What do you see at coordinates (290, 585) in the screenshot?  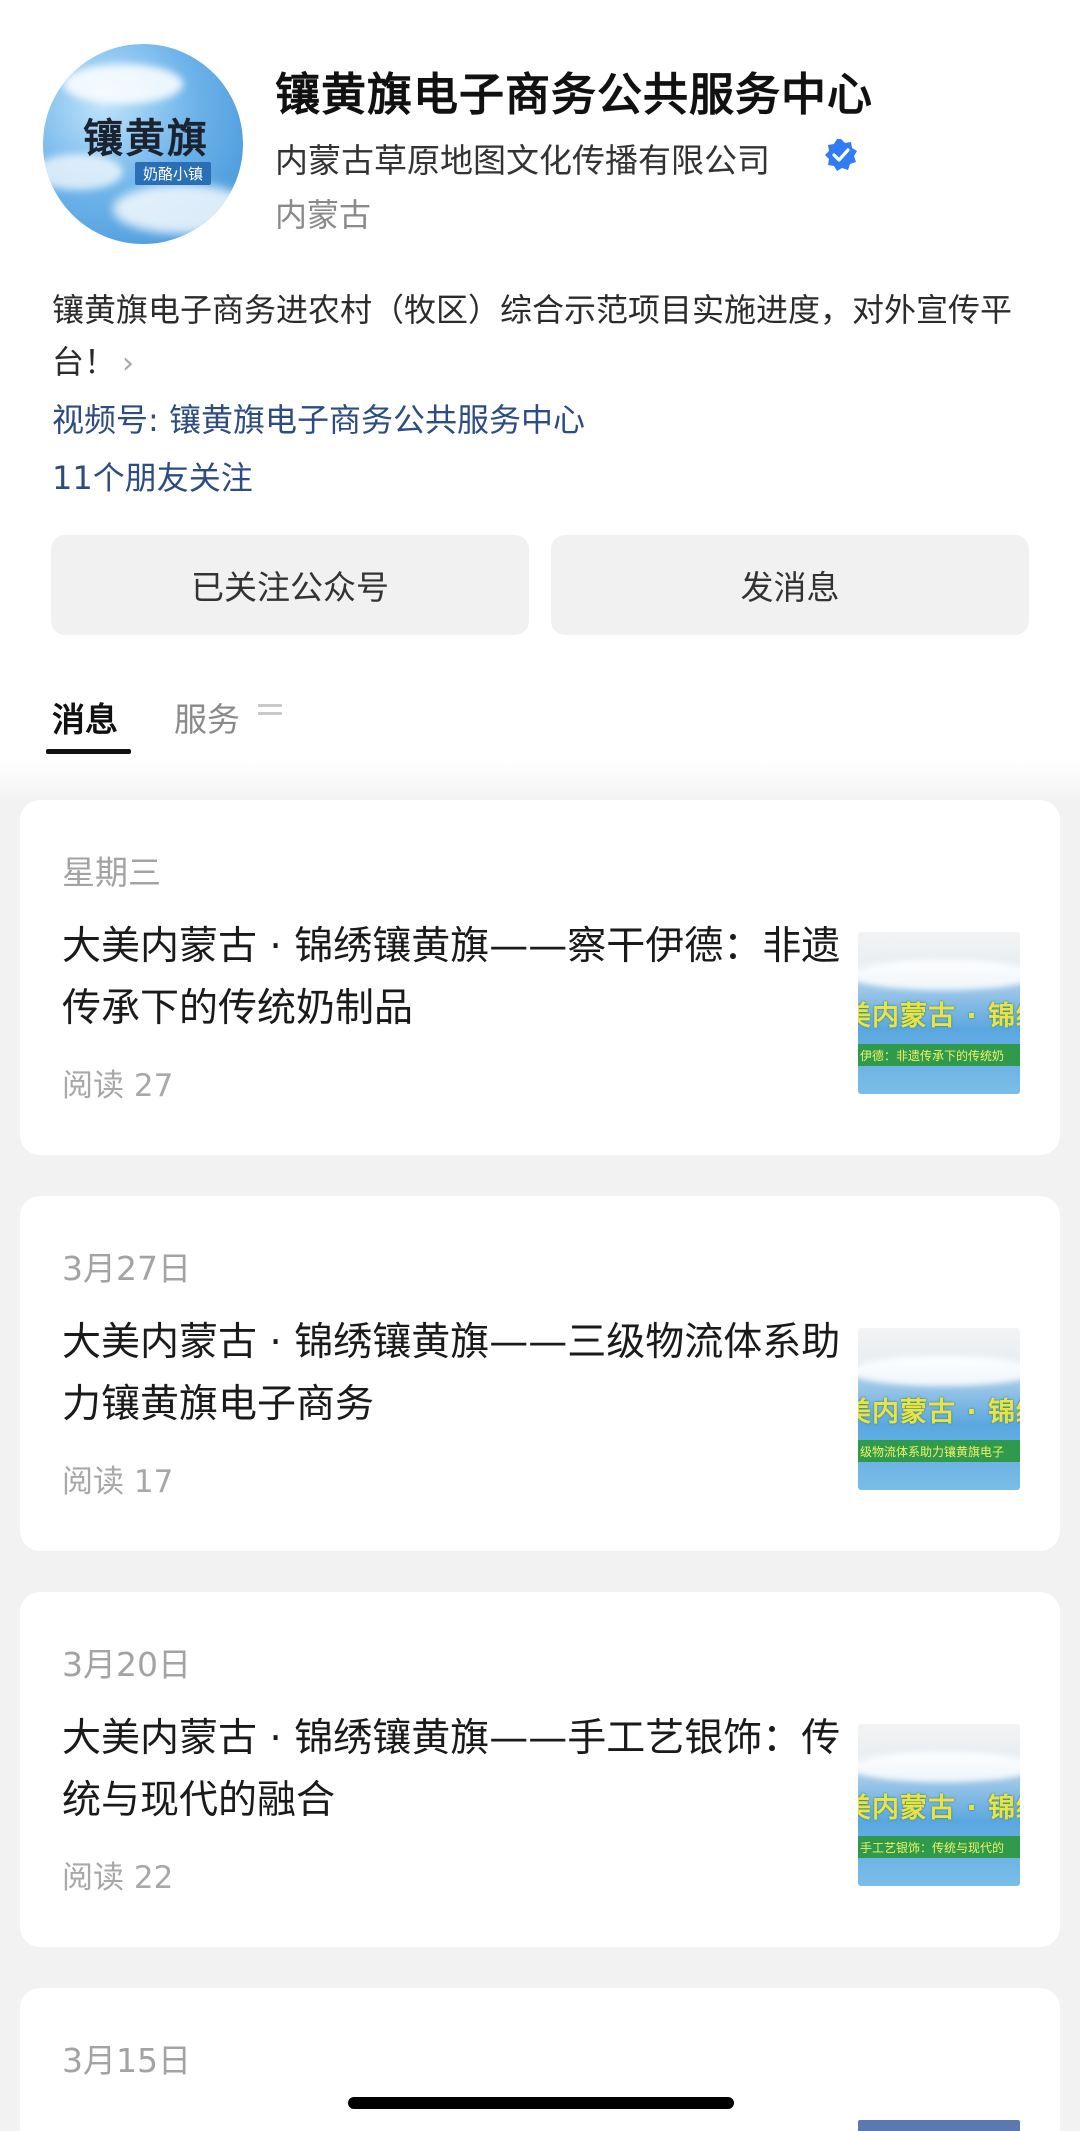 I see `followed-account-button: 已关注公众号` at bounding box center [290, 585].